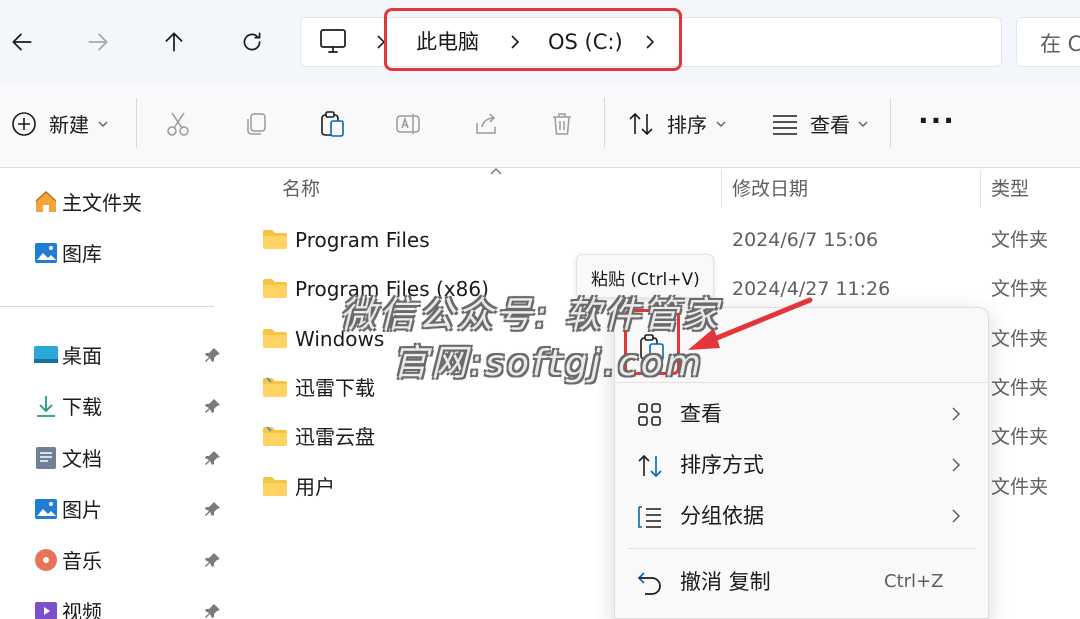  I want to click on desktop-icon, so click(46, 354).